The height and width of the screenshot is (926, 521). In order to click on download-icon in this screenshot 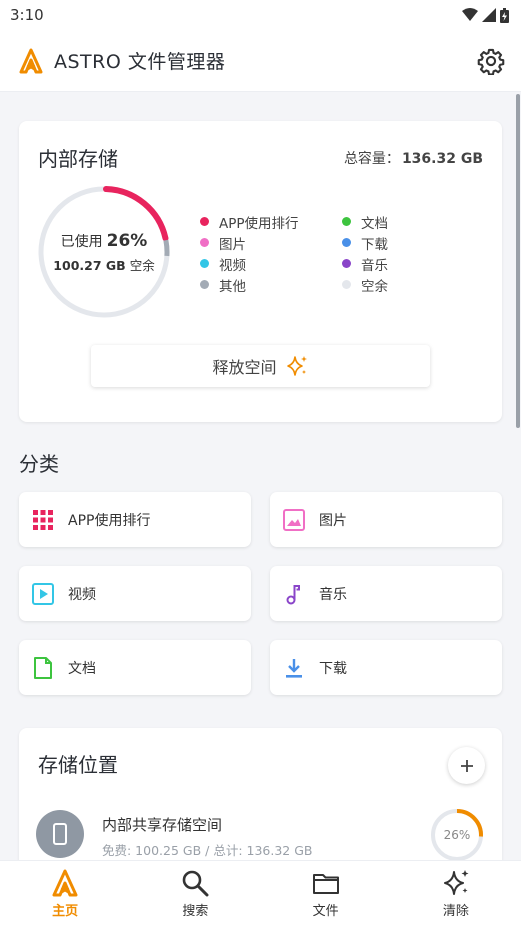, I will do `click(294, 668)`.